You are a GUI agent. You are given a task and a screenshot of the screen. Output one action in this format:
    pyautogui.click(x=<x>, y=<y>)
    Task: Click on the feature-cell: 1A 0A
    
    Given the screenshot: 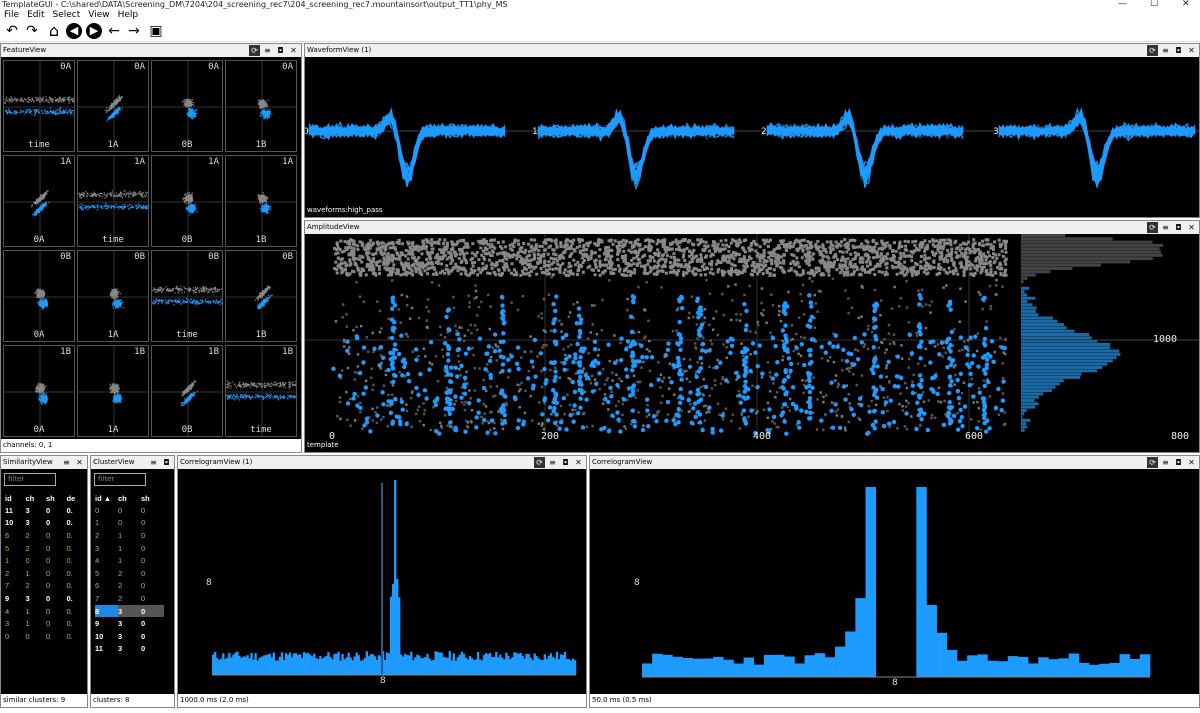 What is the action you would take?
    pyautogui.click(x=39, y=201)
    